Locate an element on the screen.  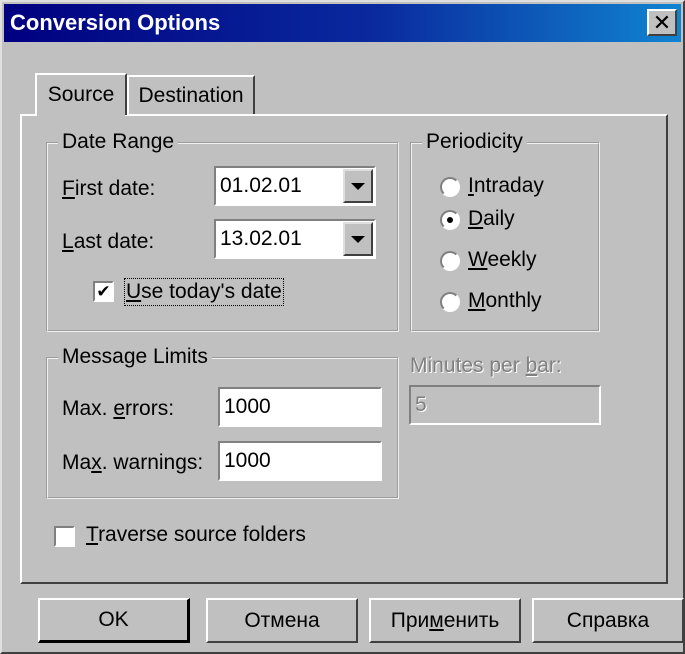
last-date-combobox: 13.02.01 is located at coordinates (295, 239).